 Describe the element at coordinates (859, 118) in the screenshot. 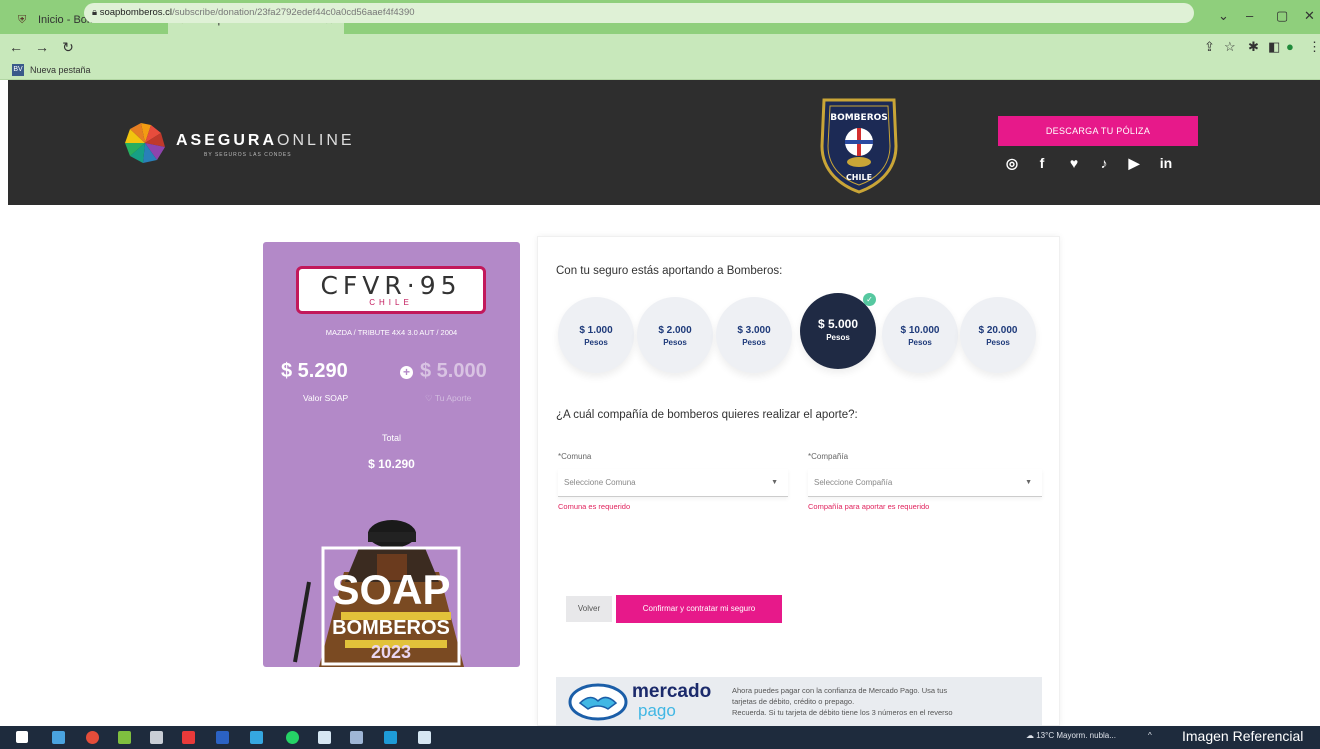

I see `badge-top-text: BOMBEROS` at that location.